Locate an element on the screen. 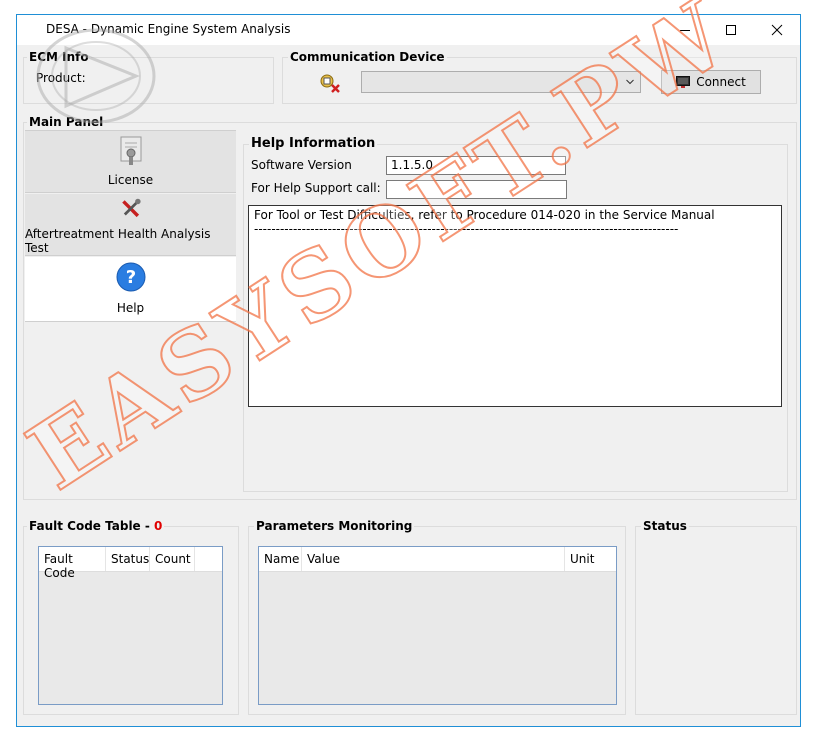  communication-label: Communication Device is located at coordinates (367, 57).